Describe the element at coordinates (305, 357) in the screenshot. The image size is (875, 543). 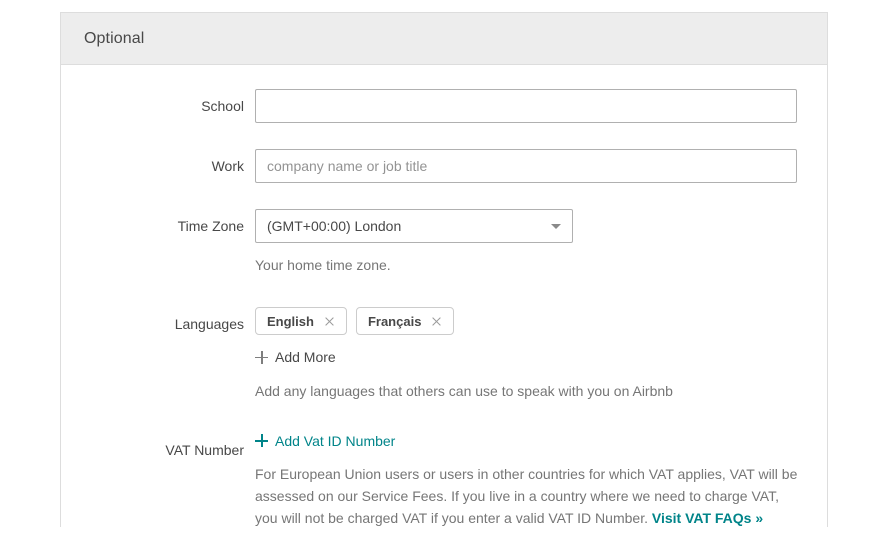
I see `add-more-languages-label: Add More` at that location.